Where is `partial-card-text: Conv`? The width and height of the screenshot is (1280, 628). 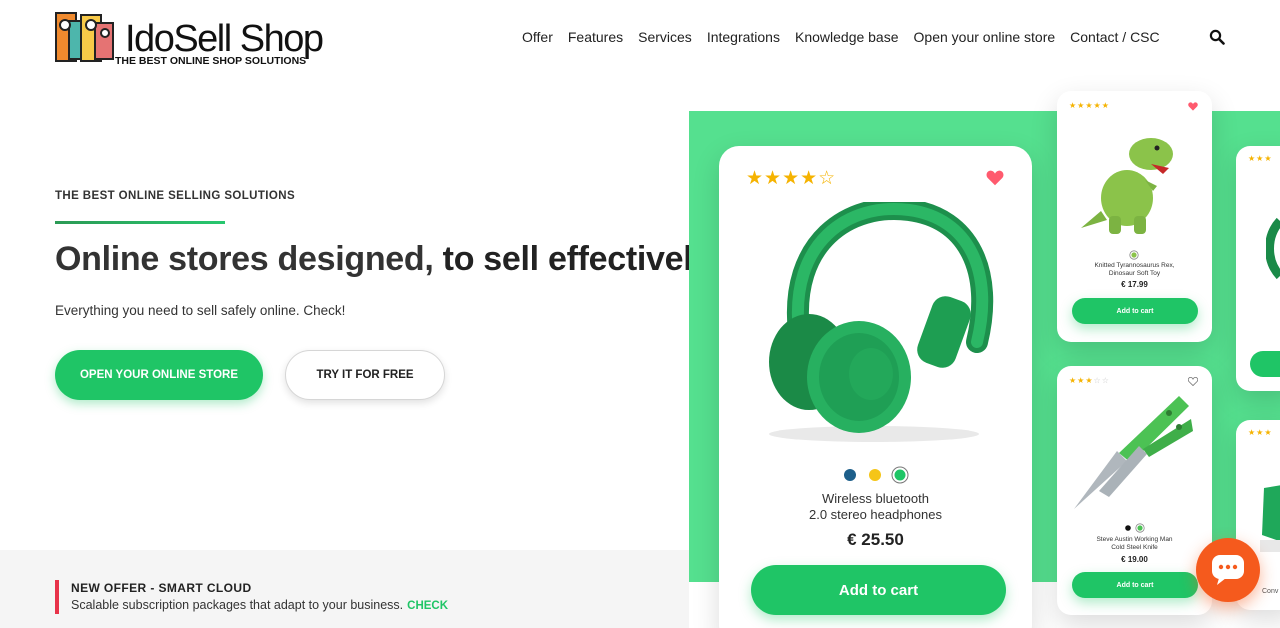
partial-card-text: Conv is located at coordinates (1270, 591).